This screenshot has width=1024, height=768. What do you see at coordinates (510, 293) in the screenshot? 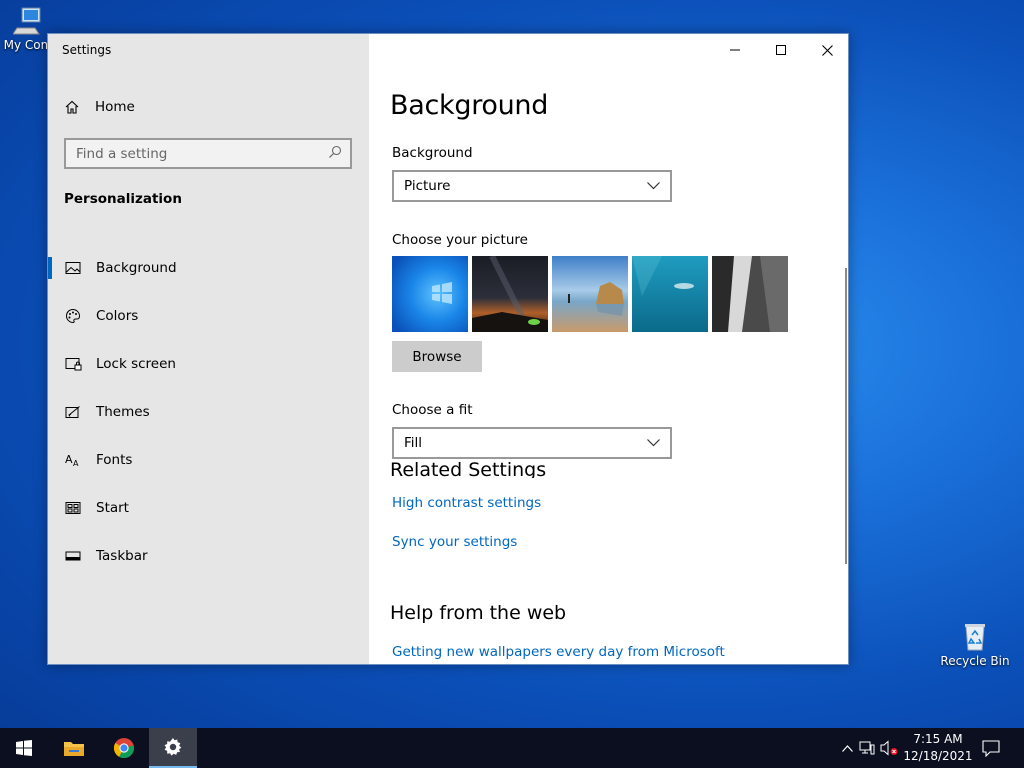
I see `thumbnail-night-sky` at bounding box center [510, 293].